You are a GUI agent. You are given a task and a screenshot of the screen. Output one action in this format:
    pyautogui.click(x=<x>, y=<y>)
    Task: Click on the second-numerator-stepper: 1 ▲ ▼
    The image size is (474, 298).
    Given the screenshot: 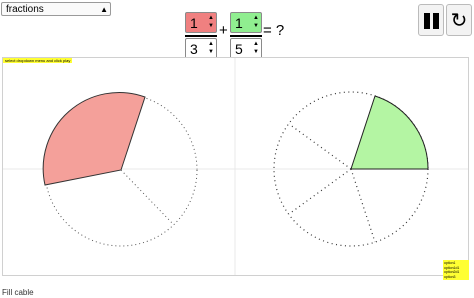 What is the action you would take?
    pyautogui.click(x=246, y=22)
    